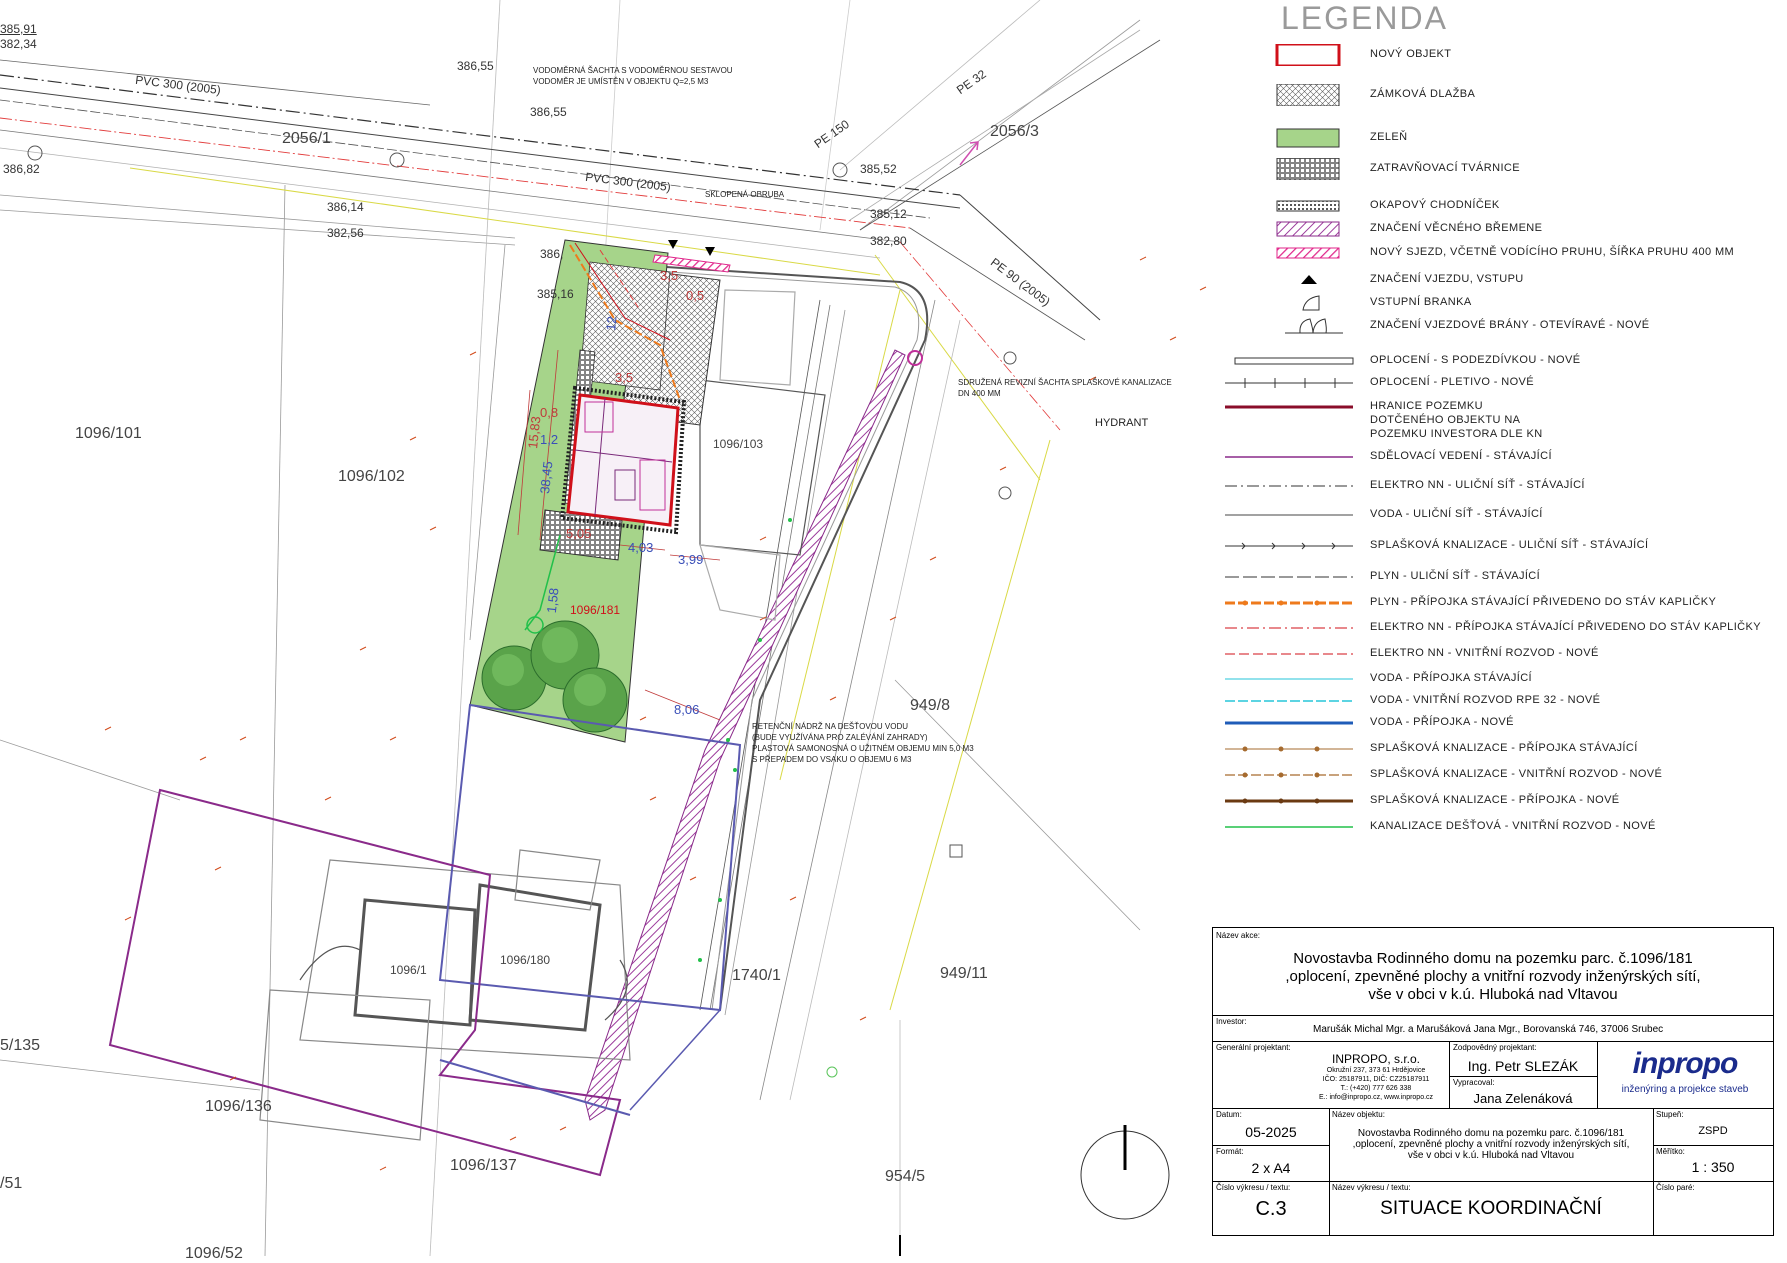  What do you see at coordinates (624, 377) in the screenshot?
I see `dimension-label: 3,5` at bounding box center [624, 377].